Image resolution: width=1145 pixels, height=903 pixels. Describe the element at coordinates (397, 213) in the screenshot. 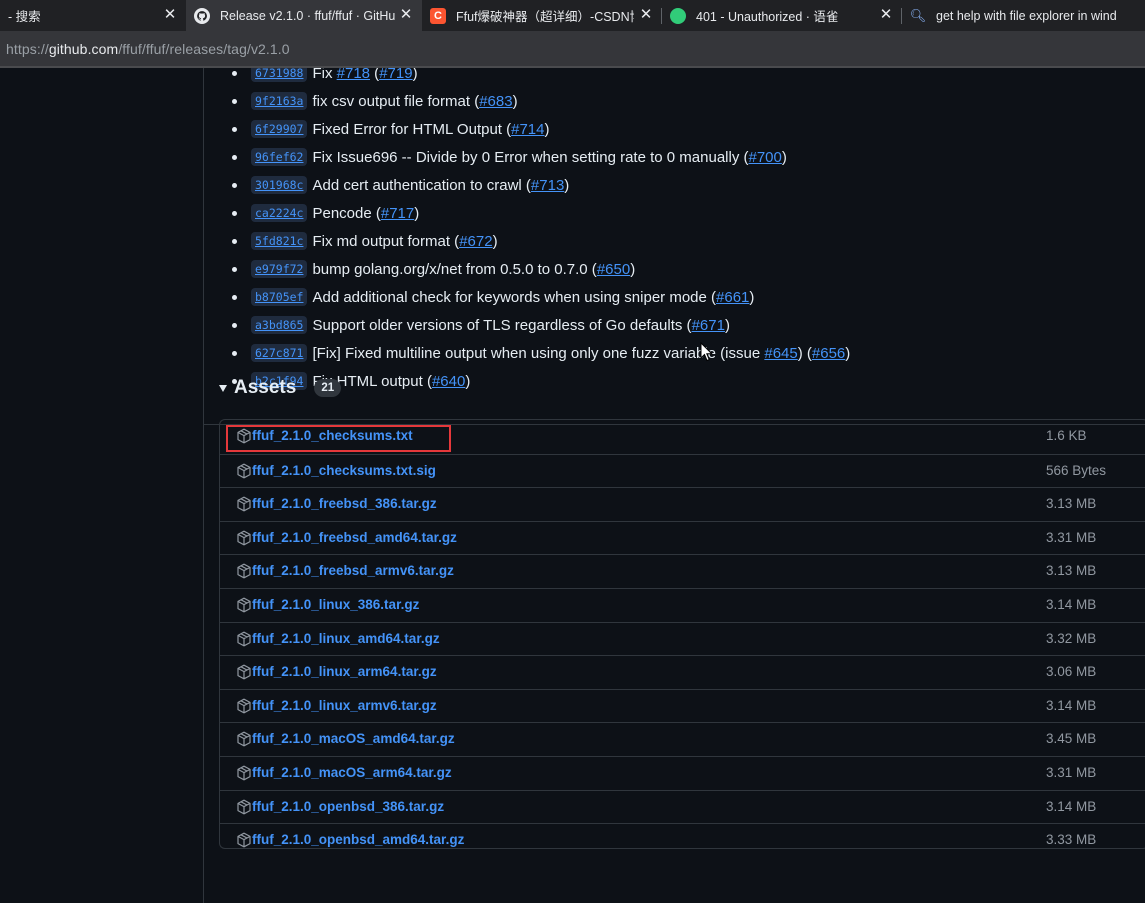

I see `issue-link: #717` at that location.